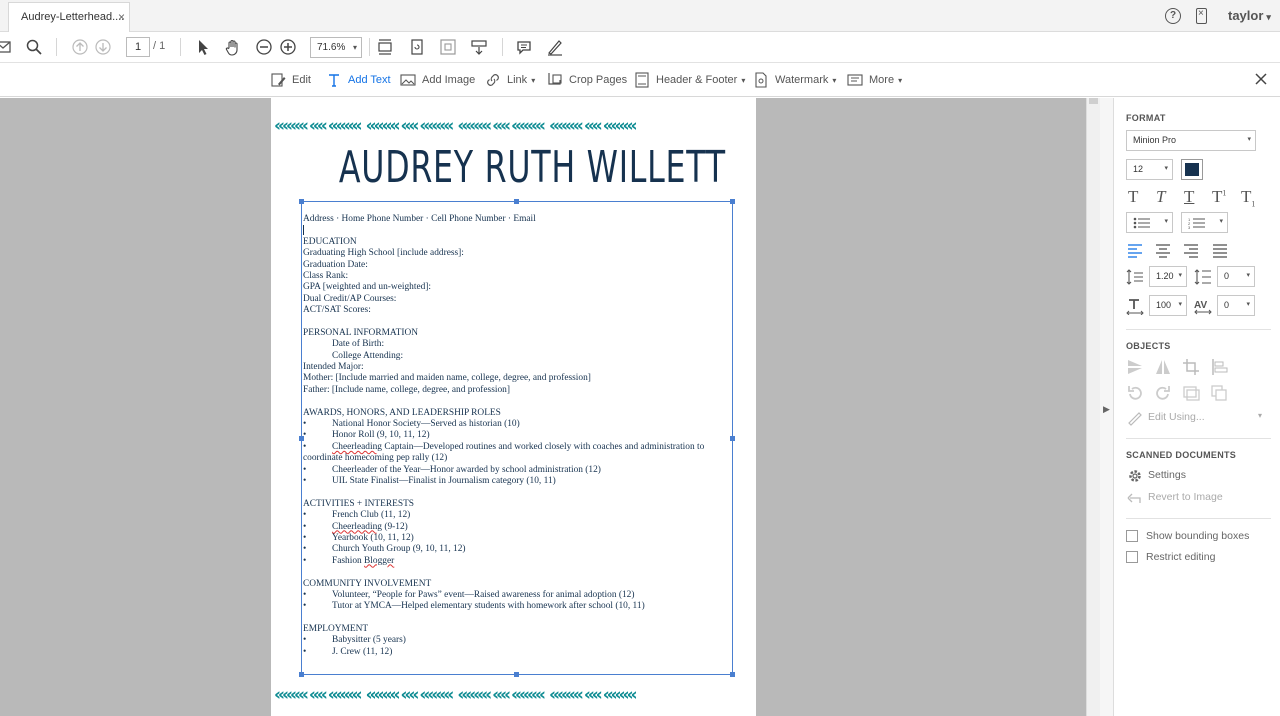 This screenshot has height=716, width=1280. Describe the element at coordinates (1163, 367) in the screenshot. I see `flip-horizontal-icon` at that location.